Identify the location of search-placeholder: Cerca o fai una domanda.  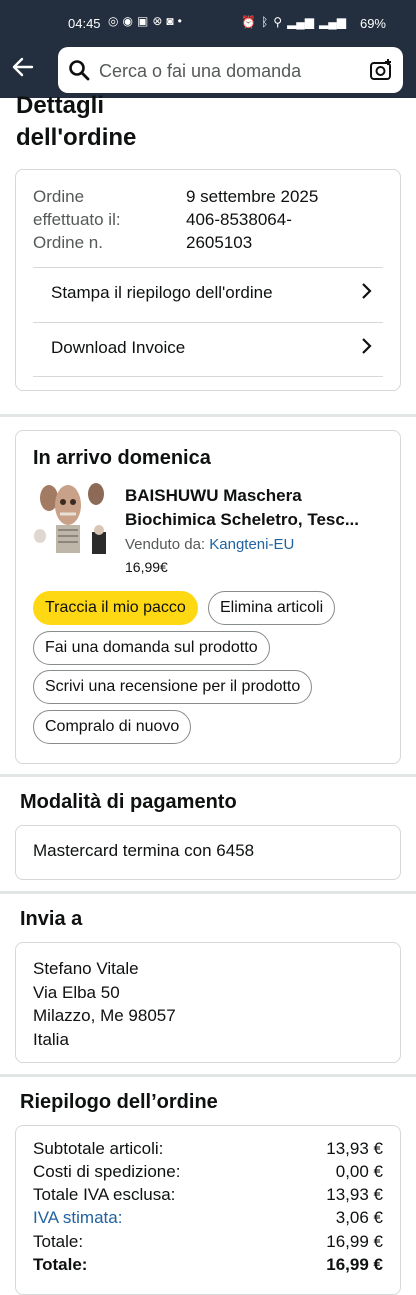
(200, 71).